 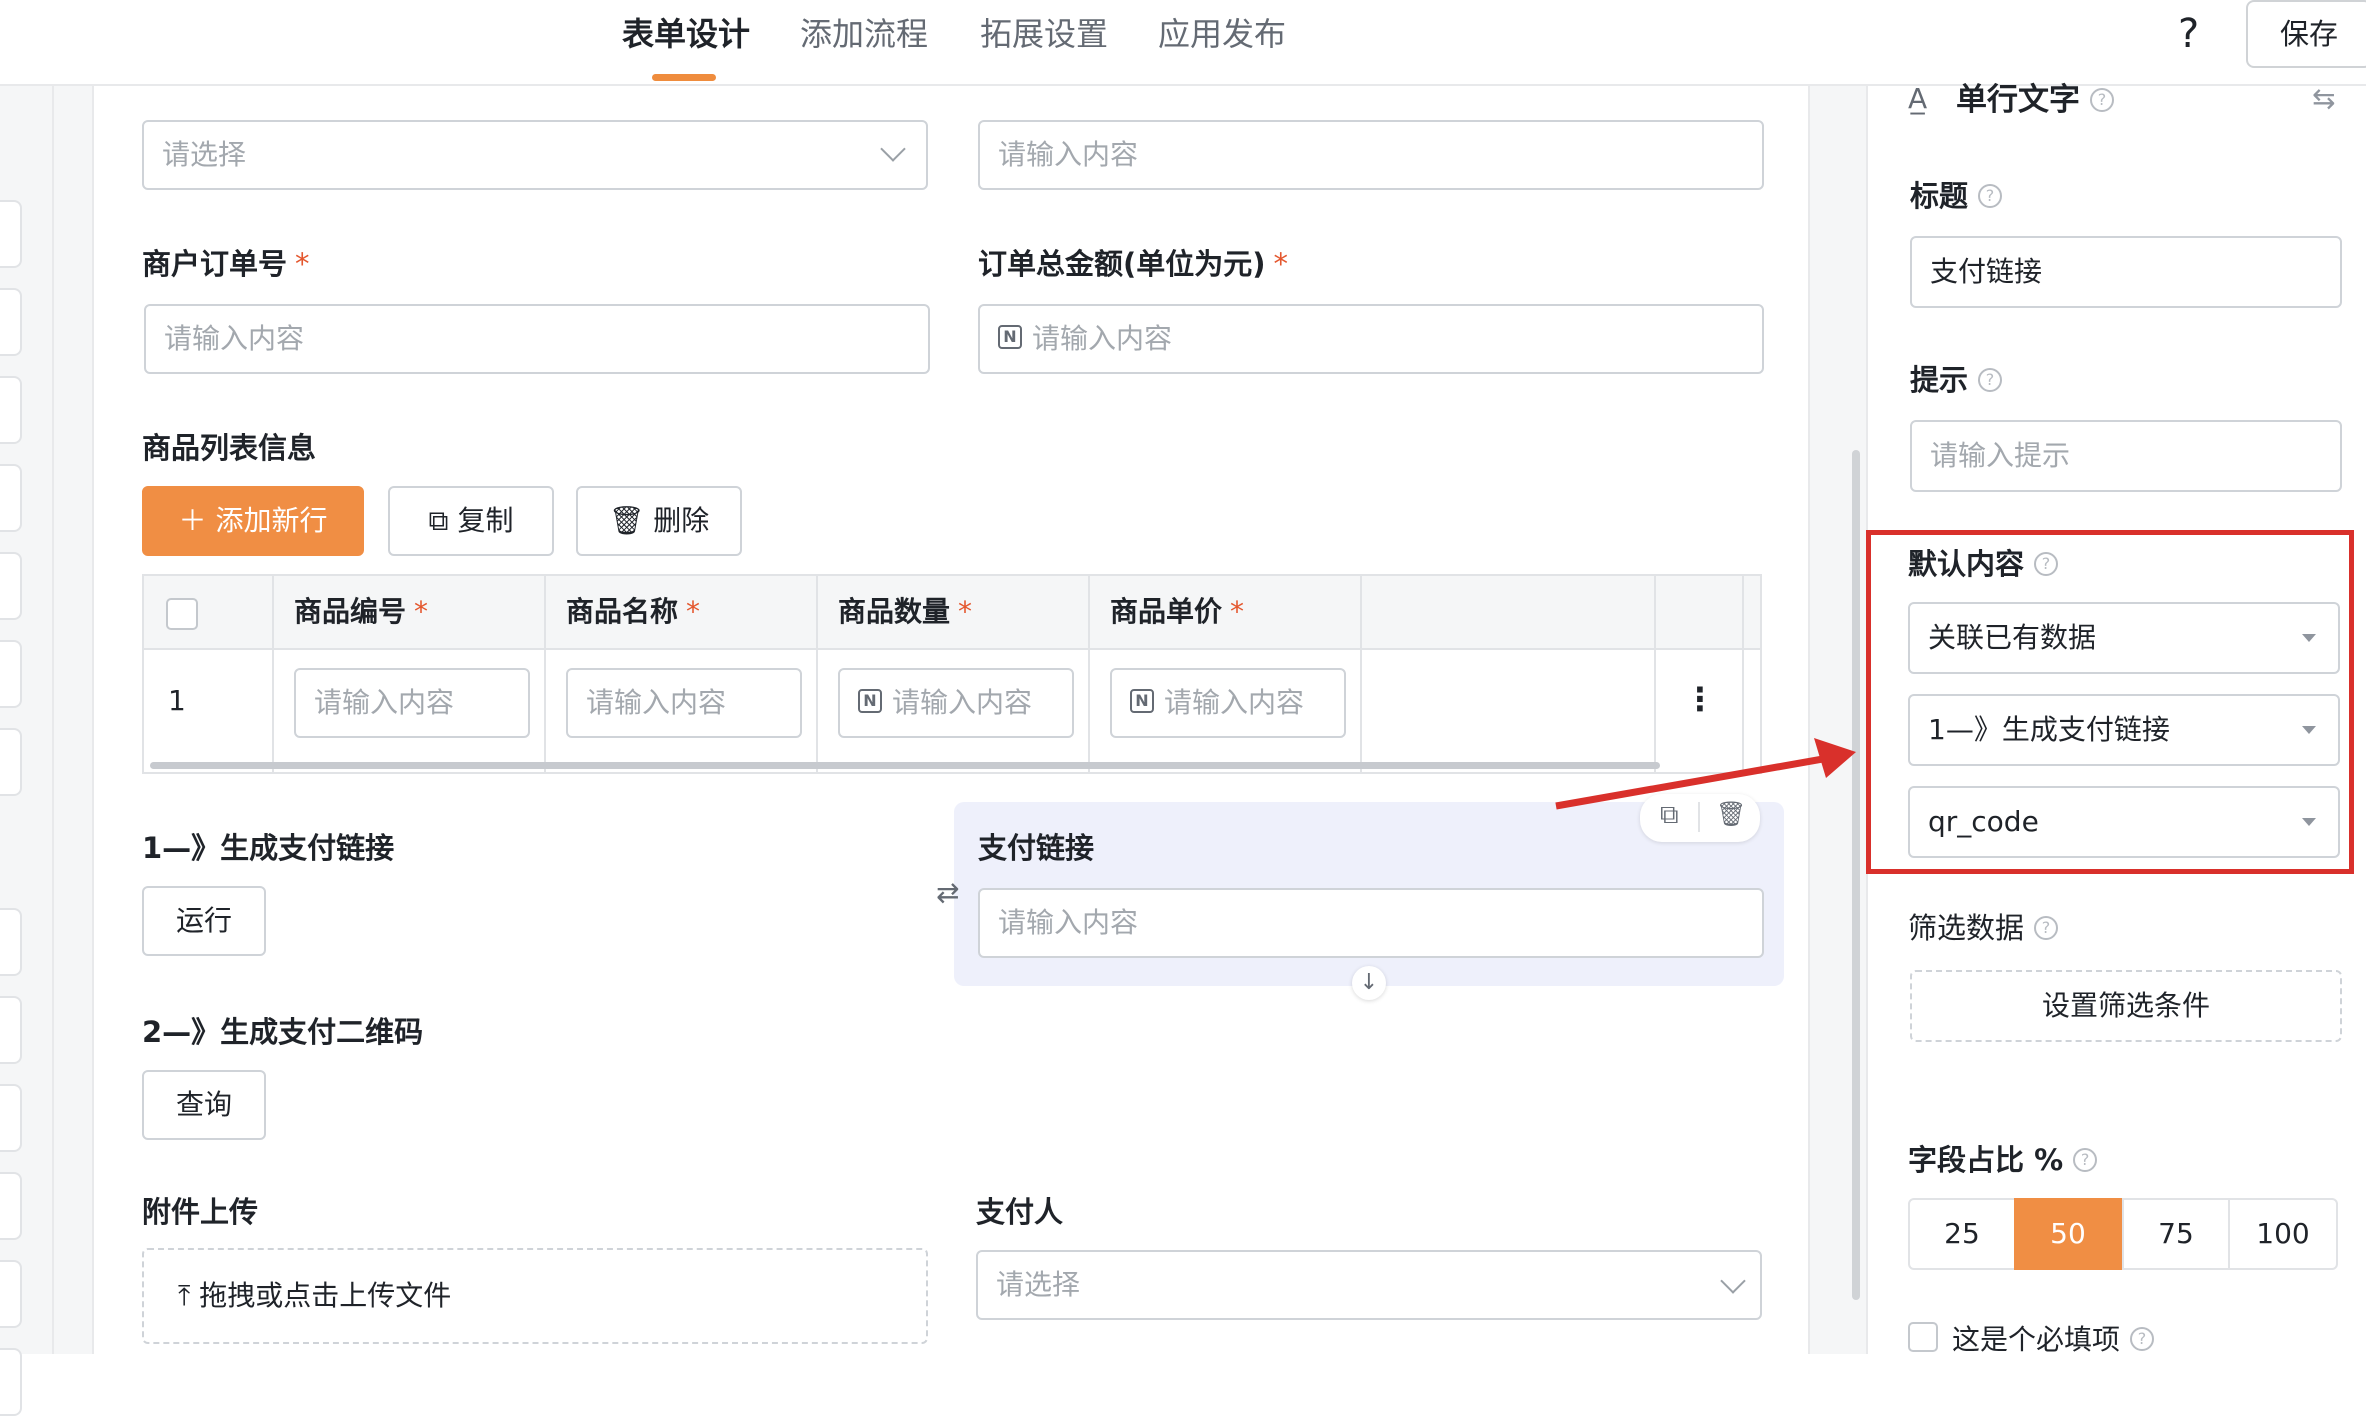 I want to click on column-header: 商品名称 *, so click(x=633, y=611).